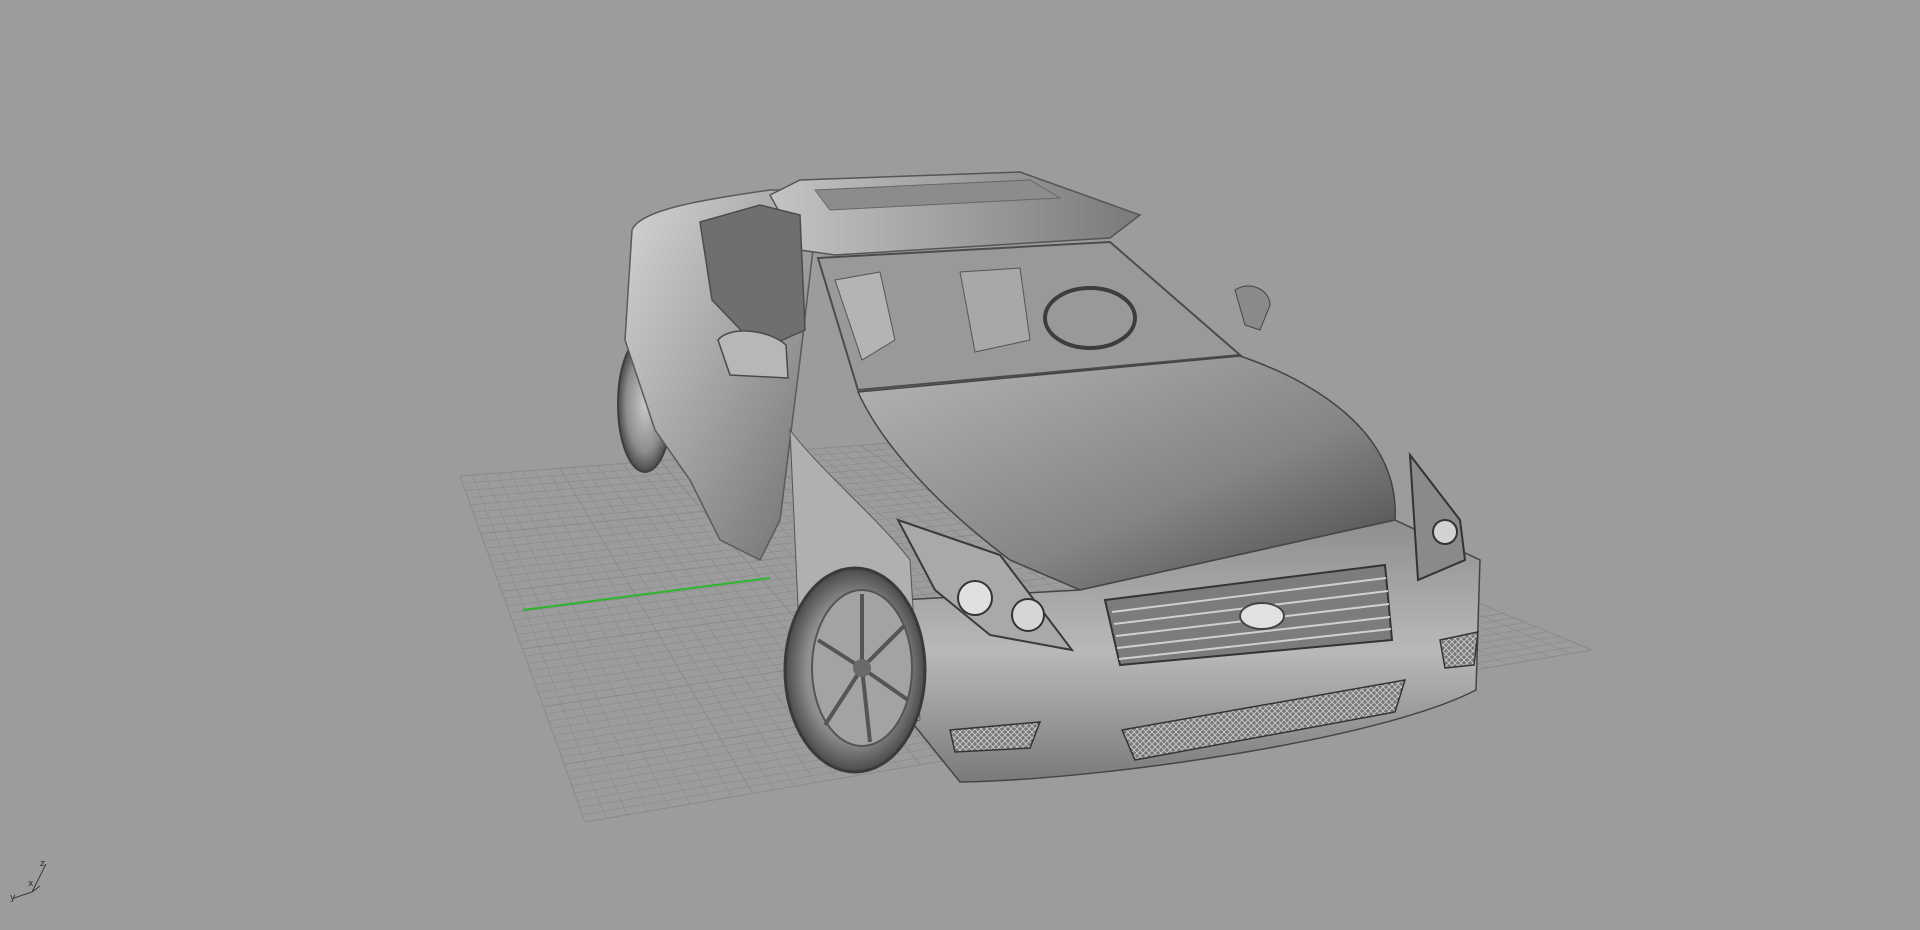 This screenshot has height=930, width=1920. I want to click on x-axis-label: x, so click(31, 884).